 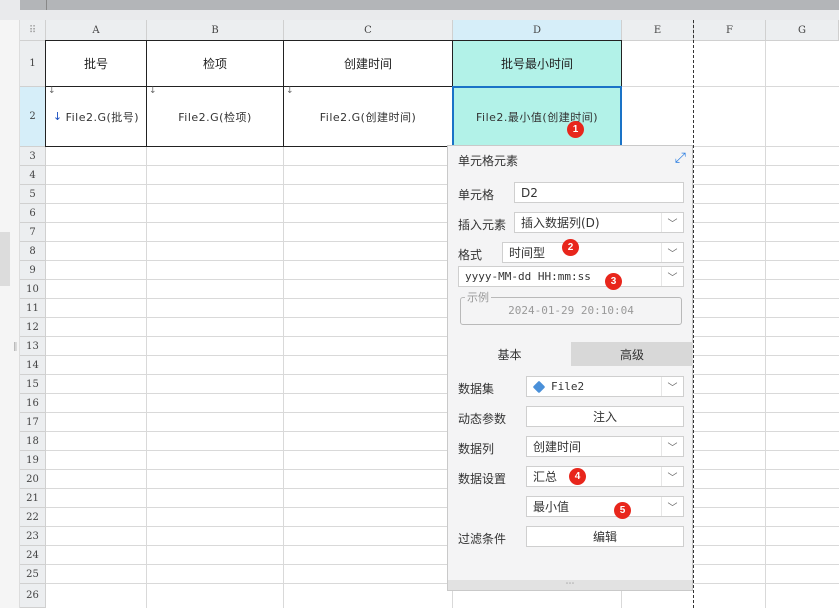 I want to click on column-header-e: E, so click(x=658, y=30).